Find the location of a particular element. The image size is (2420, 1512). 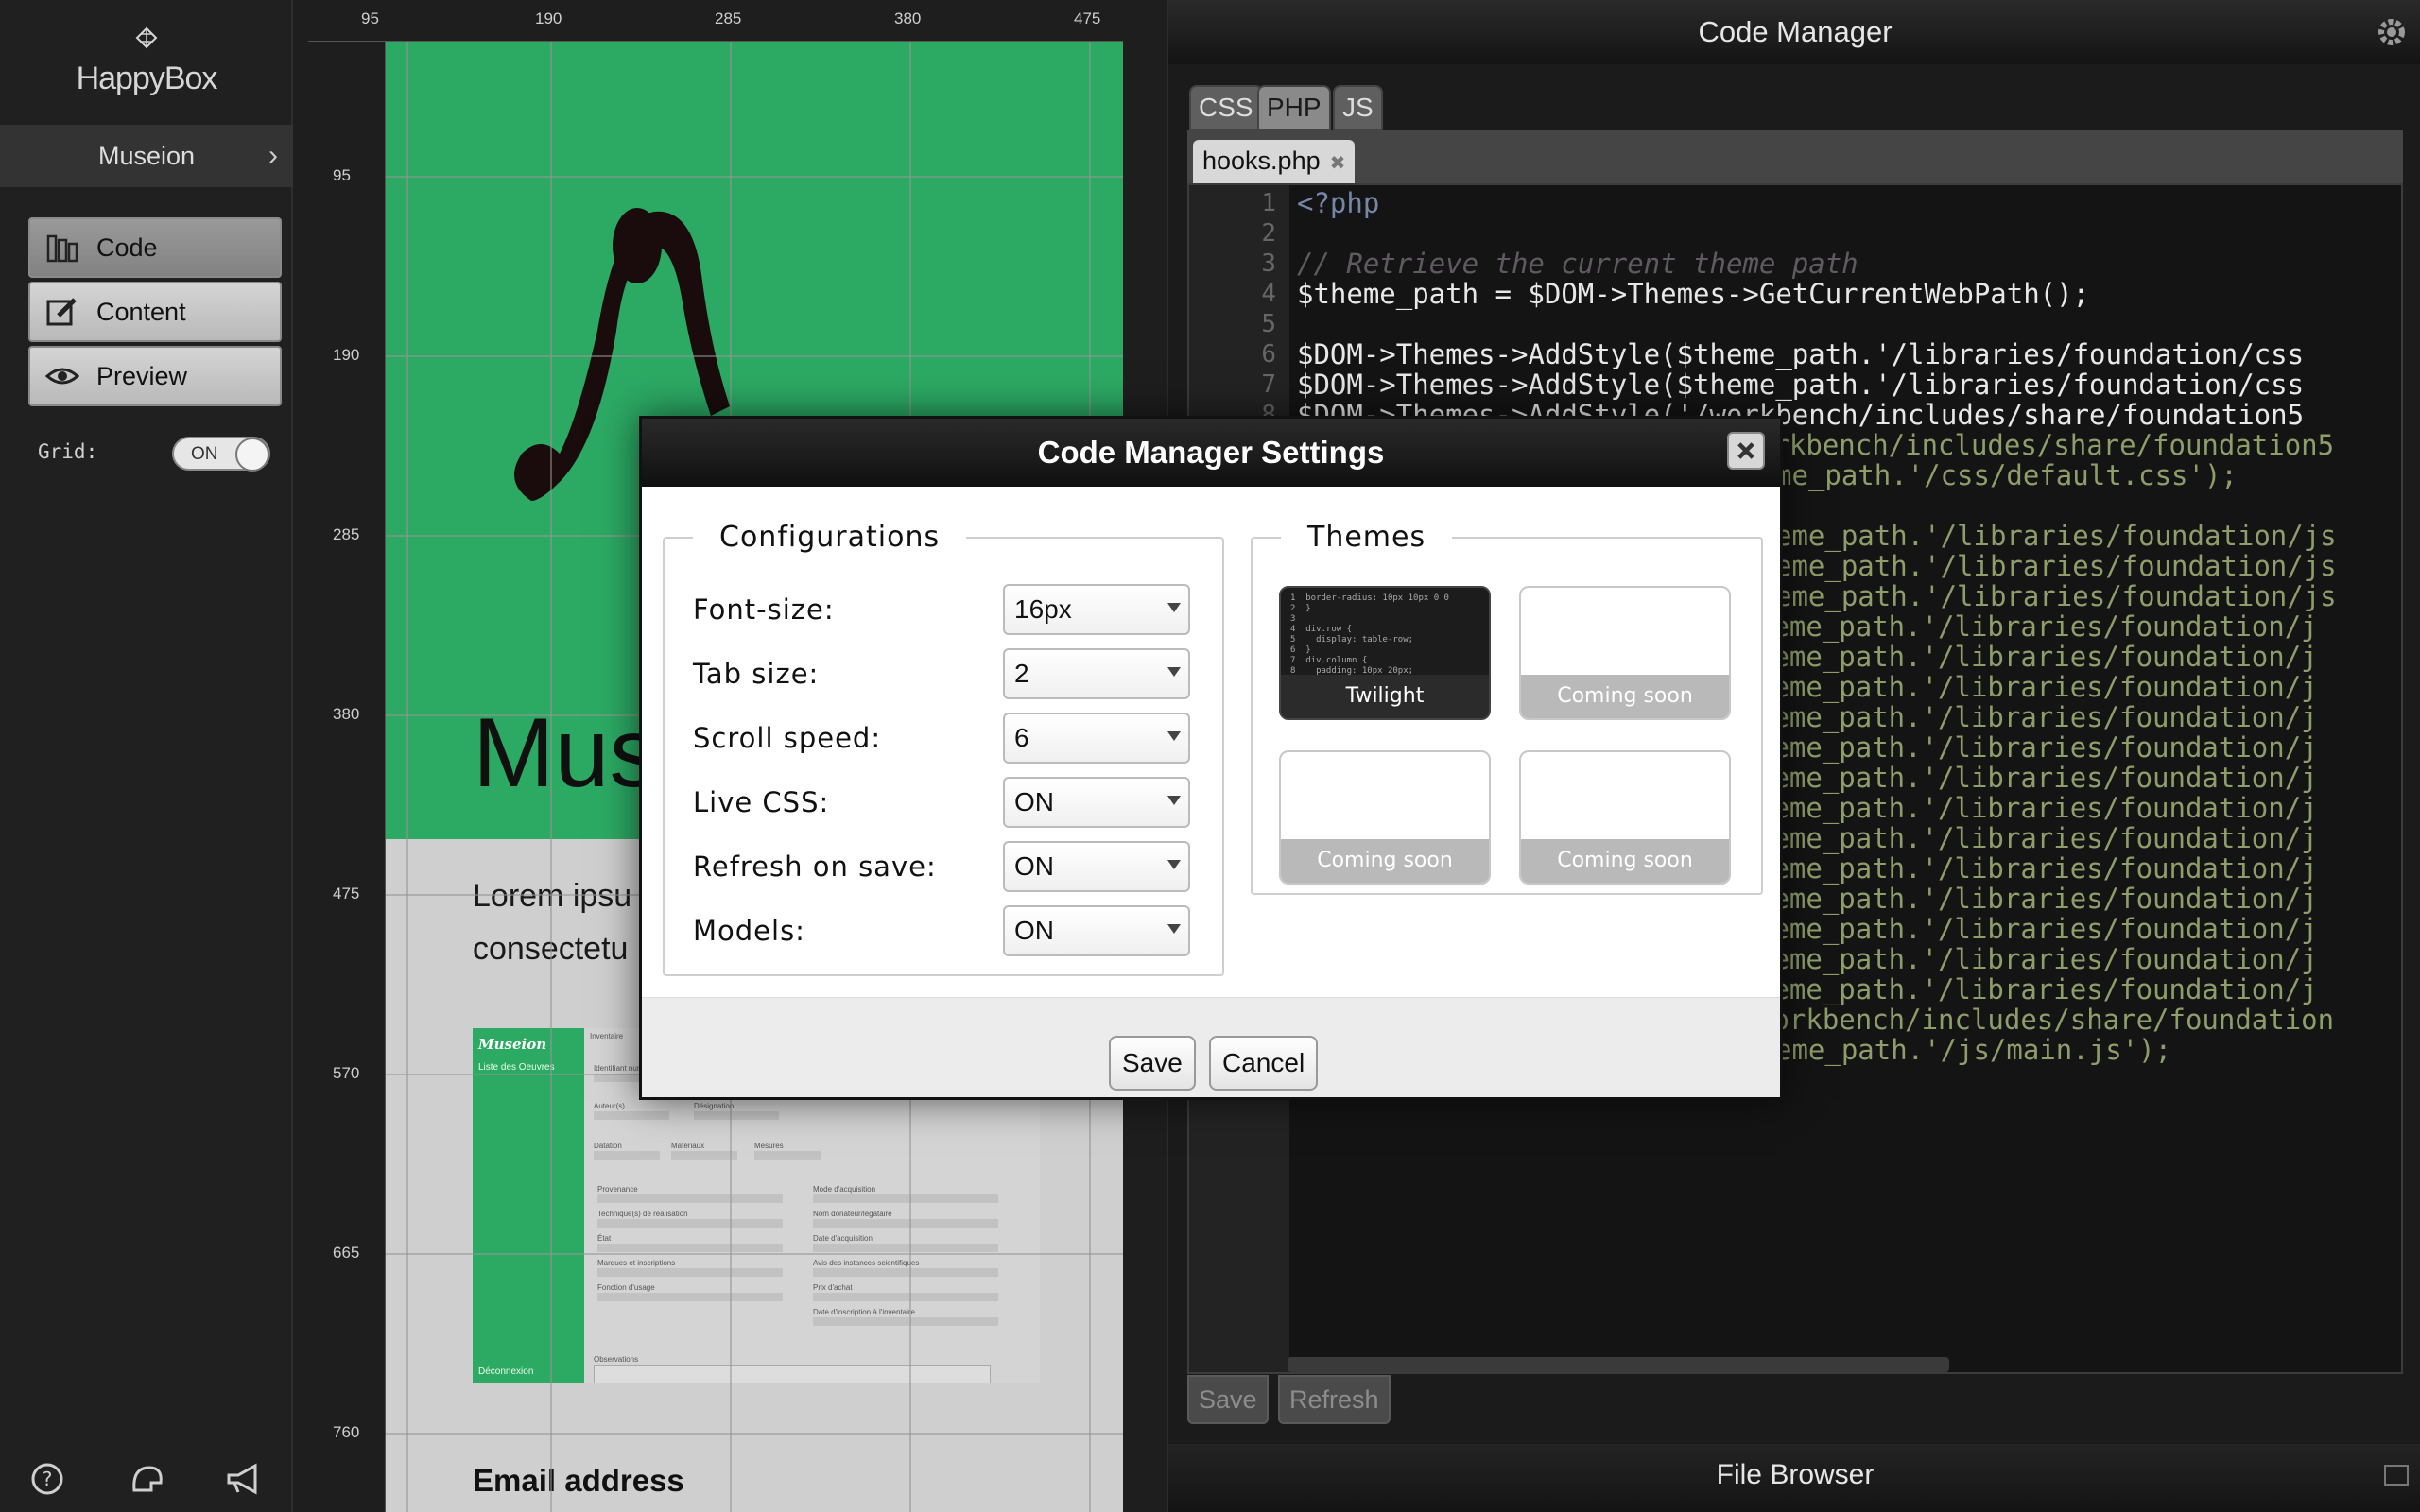

mockup-field-label: Avis des instances scientifiques is located at coordinates (866, 1263).